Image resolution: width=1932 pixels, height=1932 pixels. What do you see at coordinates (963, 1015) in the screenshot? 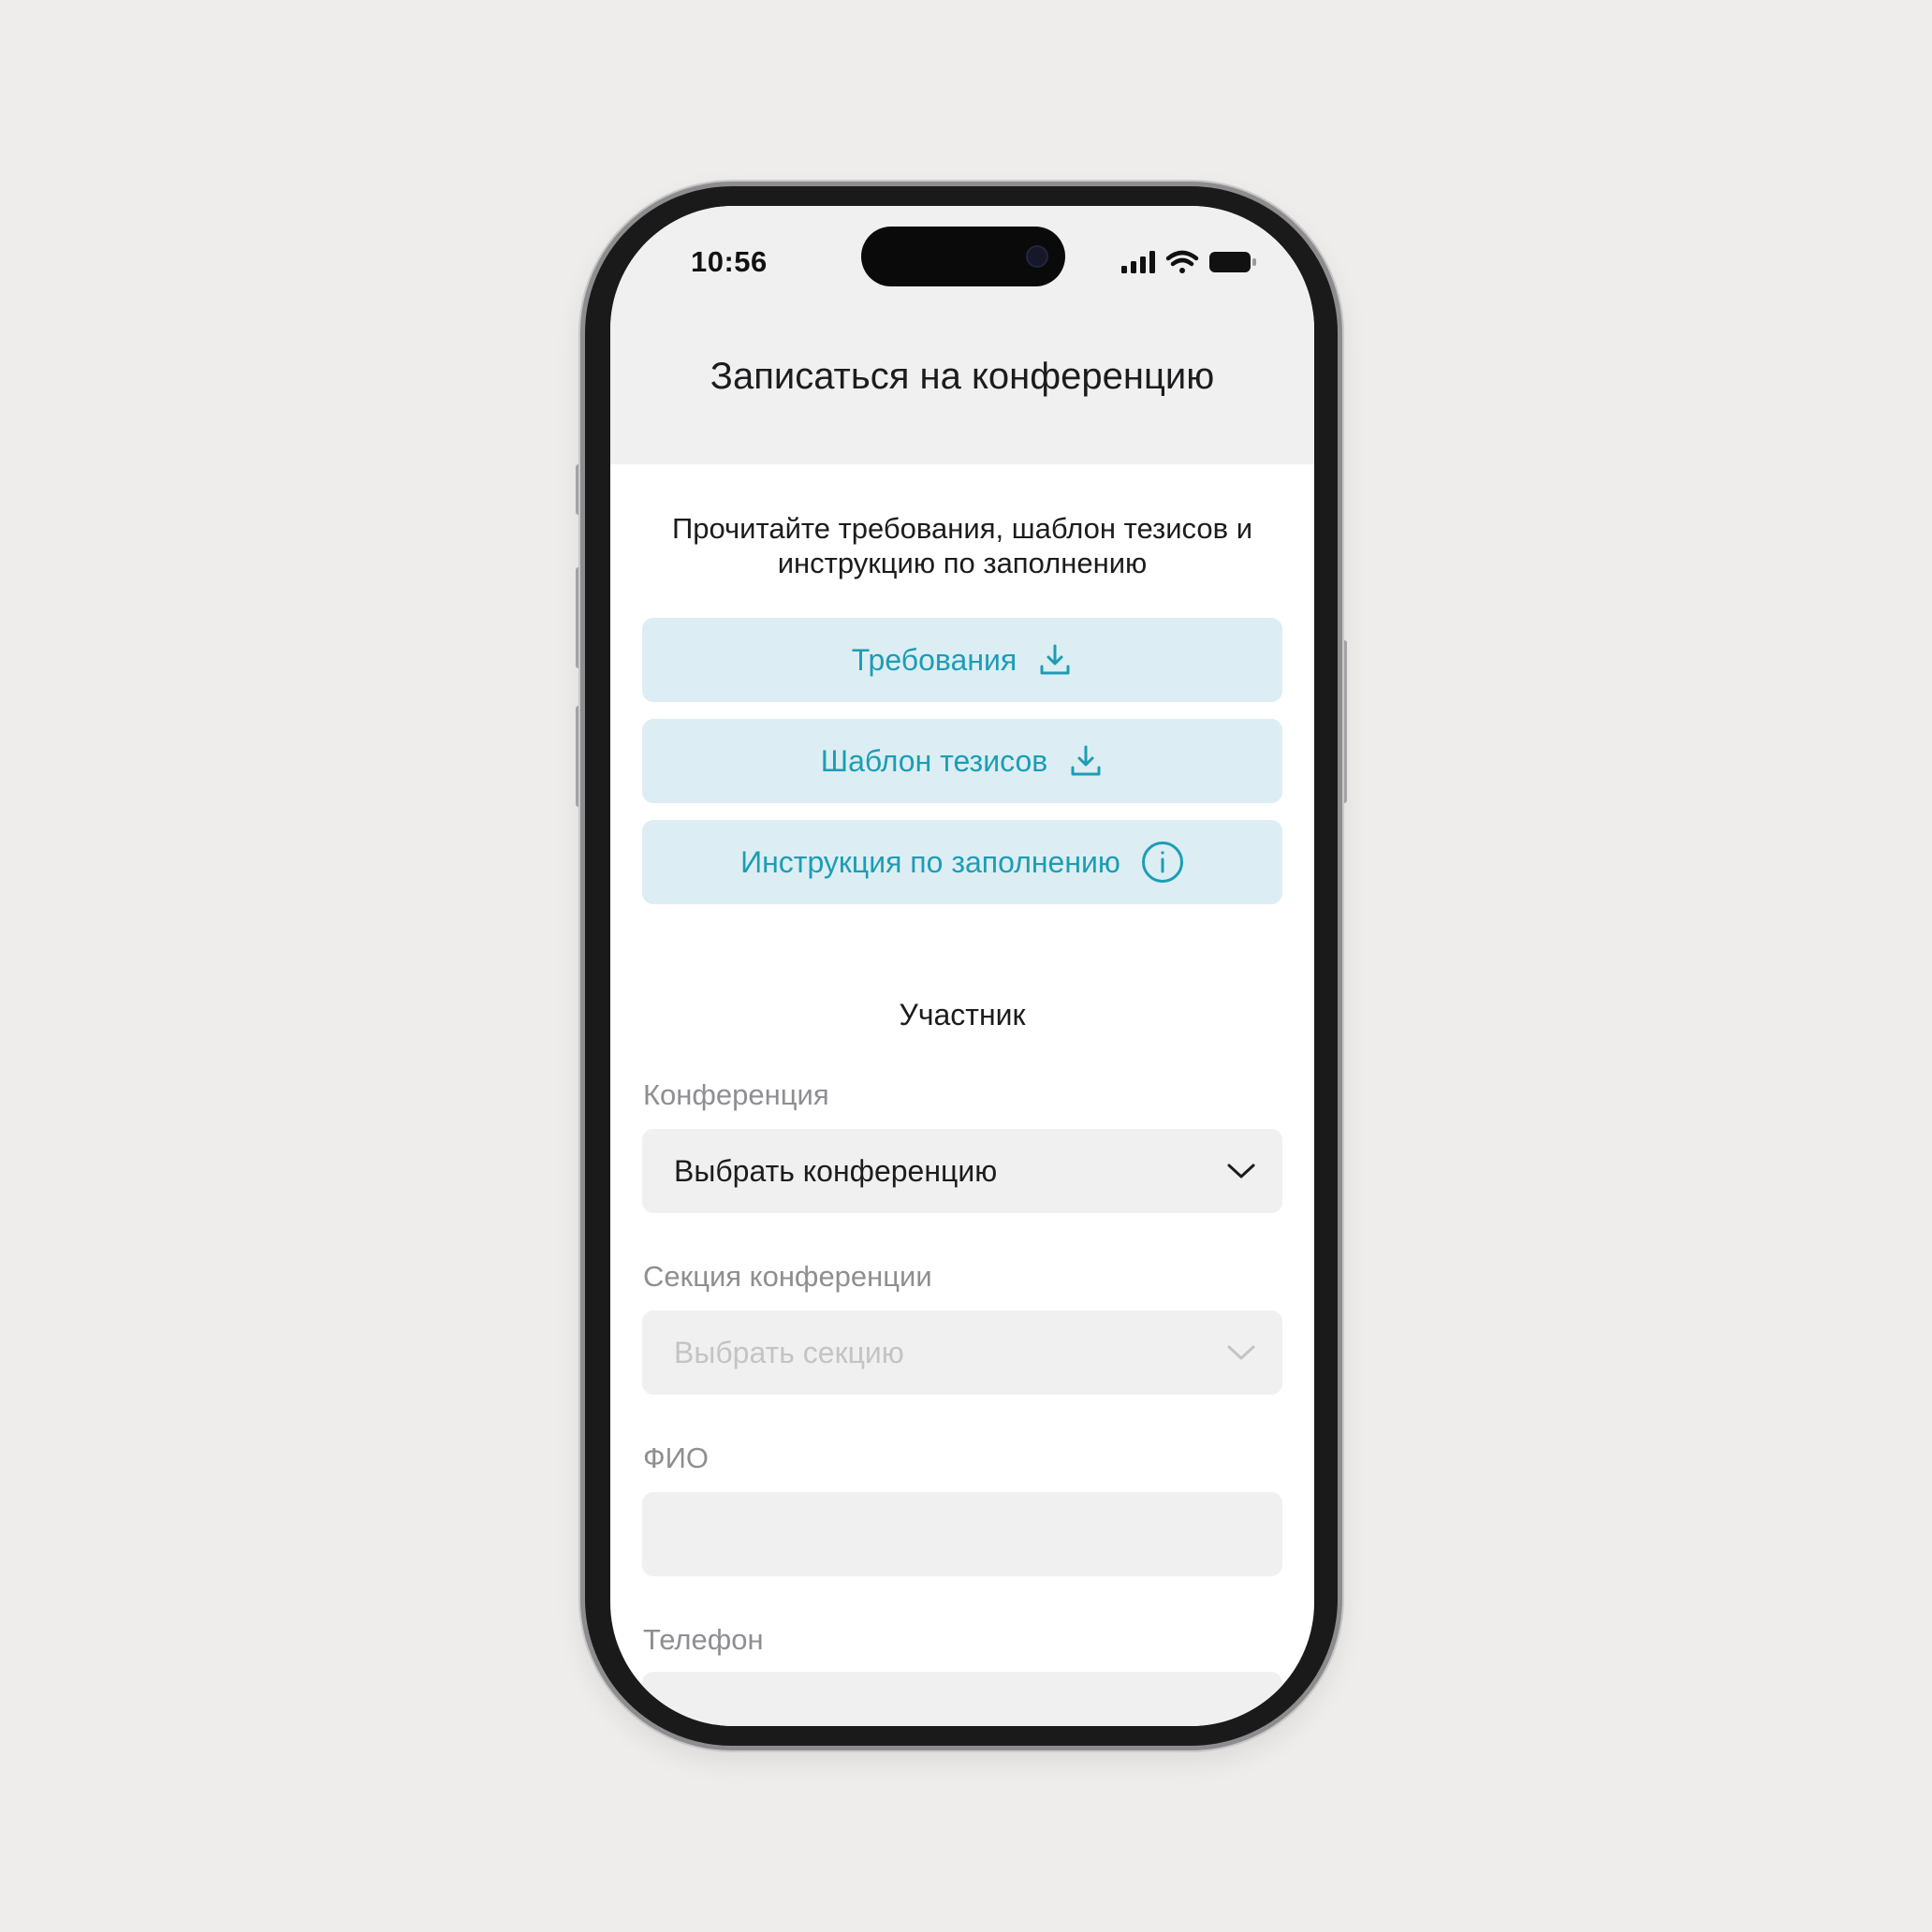
I see `participant-heading: Участник` at bounding box center [963, 1015].